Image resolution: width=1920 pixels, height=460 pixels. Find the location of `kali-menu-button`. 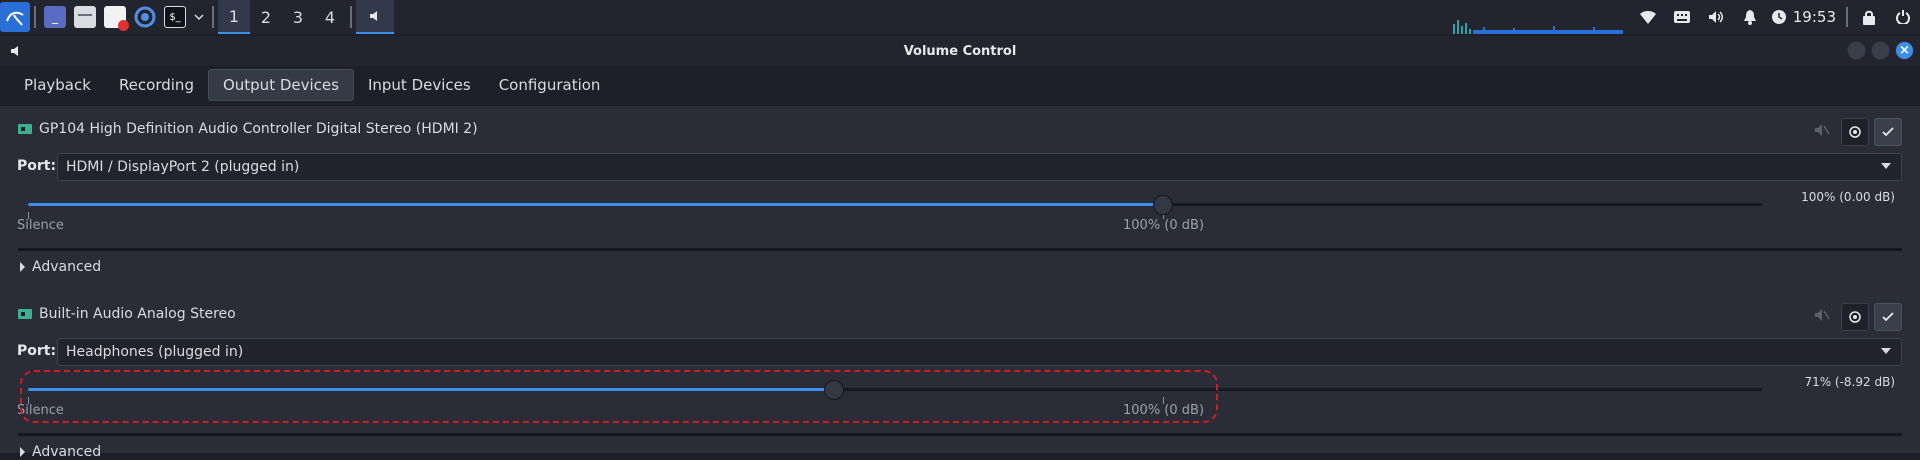

kali-menu-button is located at coordinates (15, 17).